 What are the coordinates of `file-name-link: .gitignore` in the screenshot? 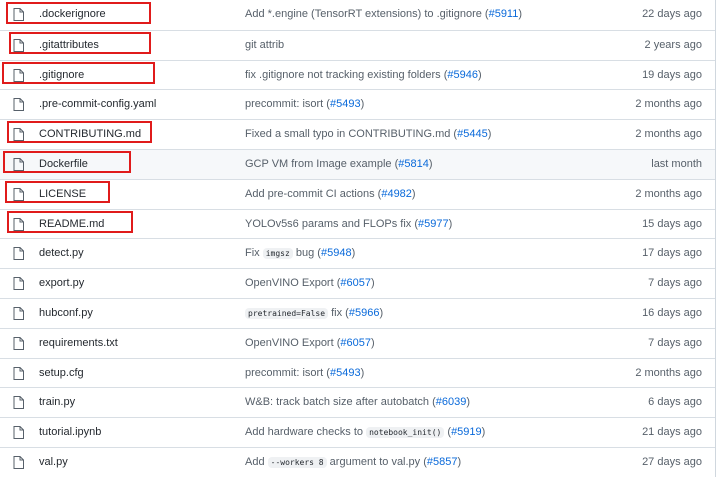 It's located at (61, 75).